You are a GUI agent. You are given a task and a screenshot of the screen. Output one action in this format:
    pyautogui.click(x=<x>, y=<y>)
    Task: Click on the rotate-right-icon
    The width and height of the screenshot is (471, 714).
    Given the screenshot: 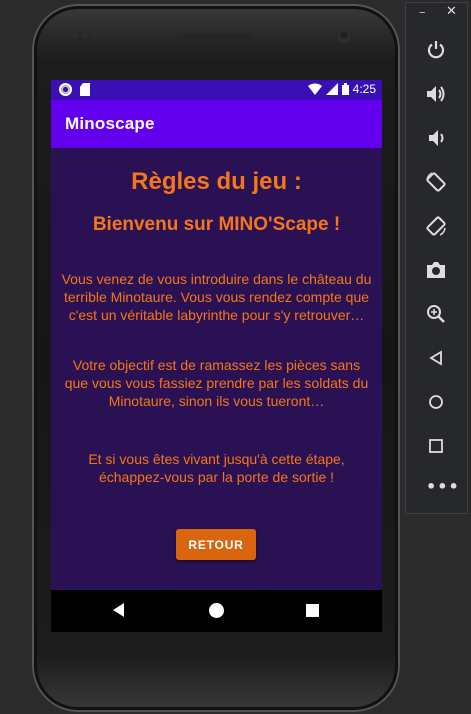 What is the action you would take?
    pyautogui.click(x=436, y=226)
    